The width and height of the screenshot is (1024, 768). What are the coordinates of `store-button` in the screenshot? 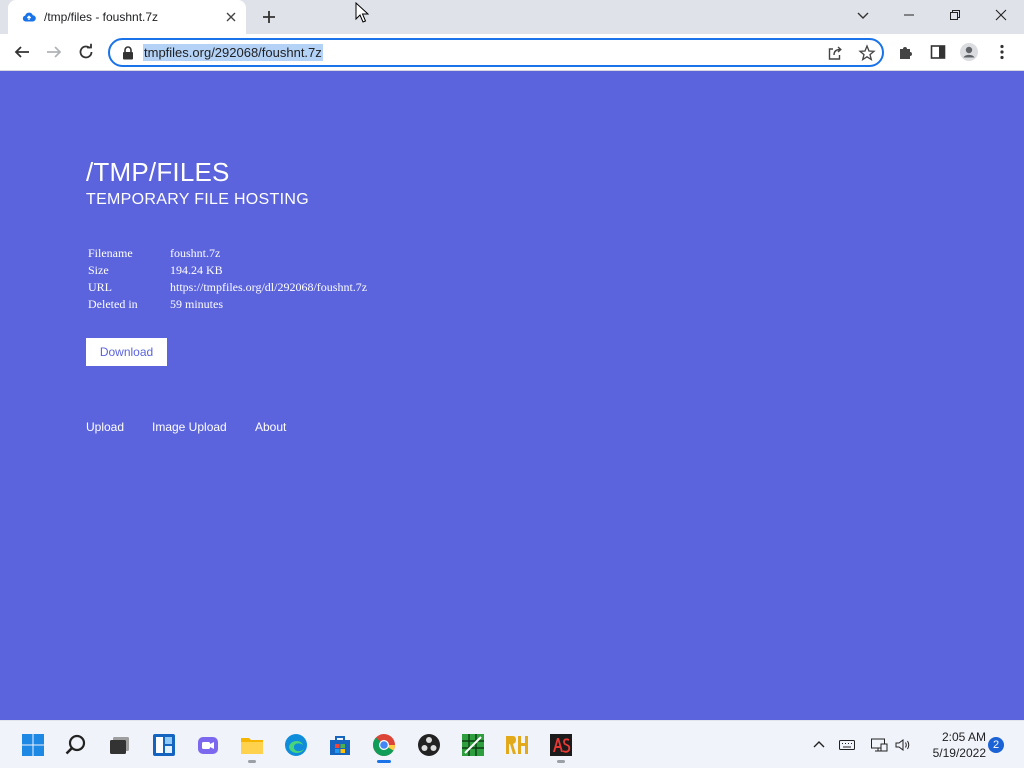 It's located at (340, 745).